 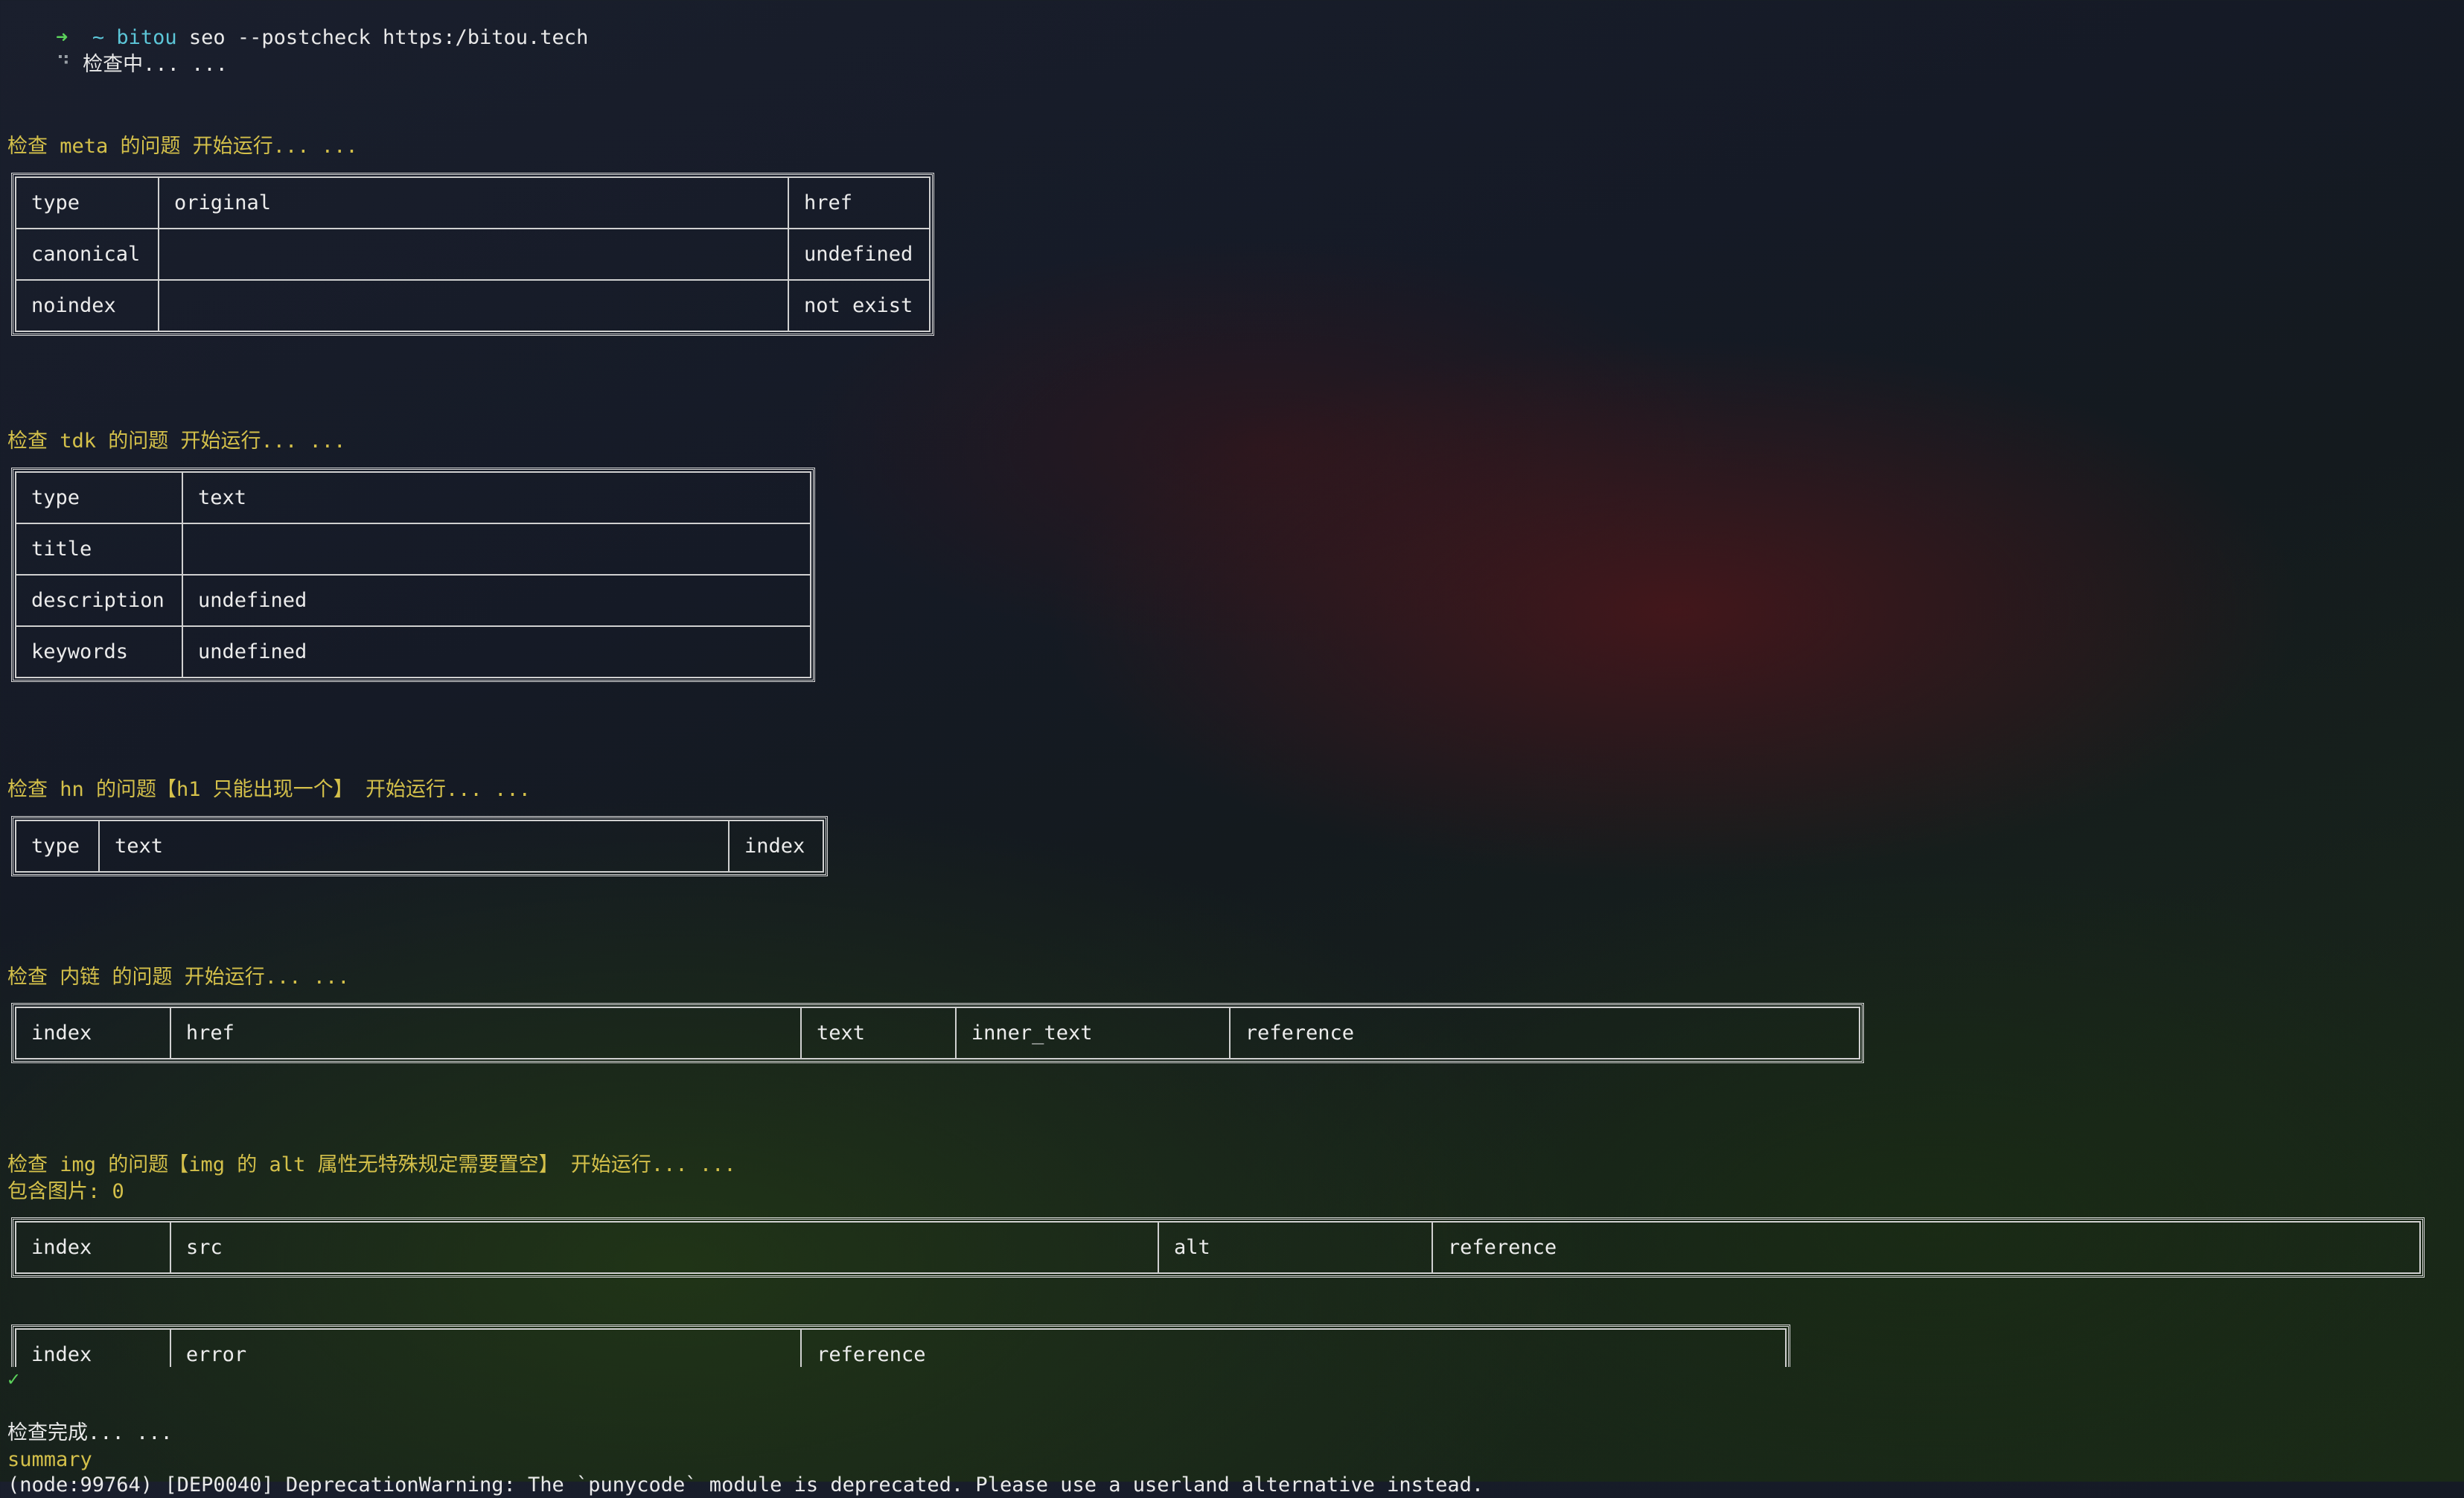 I want to click on command-args: seo --postcheck https:/bitou.tech, so click(x=389, y=37).